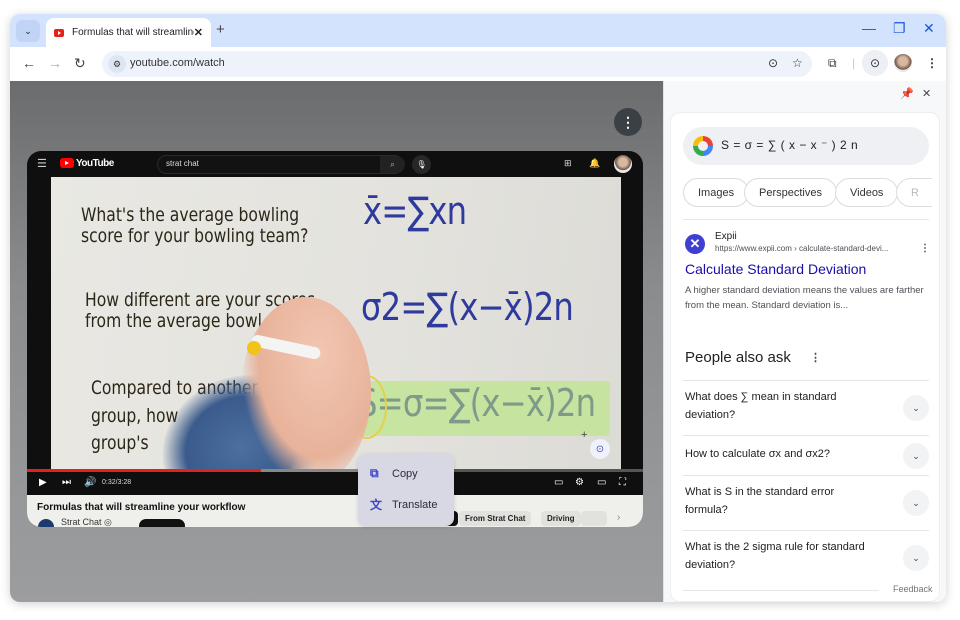 This screenshot has width=960, height=620. I want to click on video-hand, so click(306, 383).